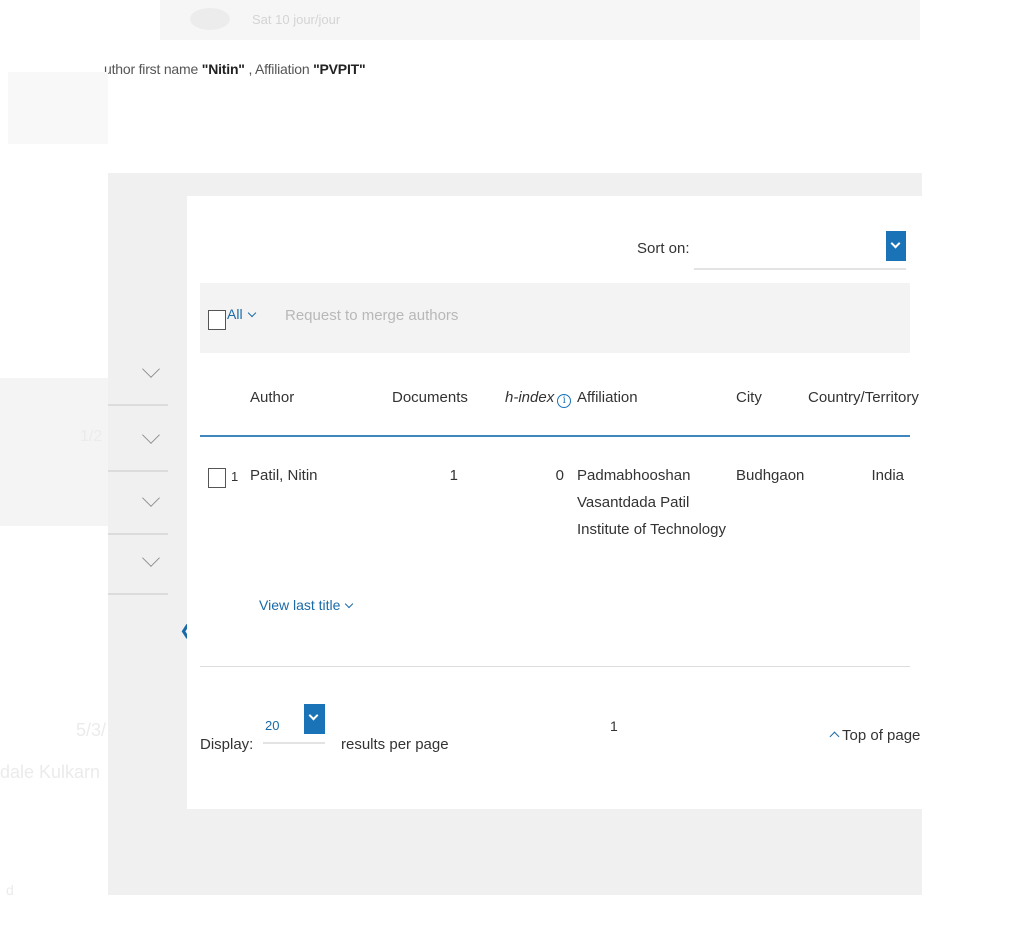  I want to click on query-first-name: "Nitin", so click(223, 69).